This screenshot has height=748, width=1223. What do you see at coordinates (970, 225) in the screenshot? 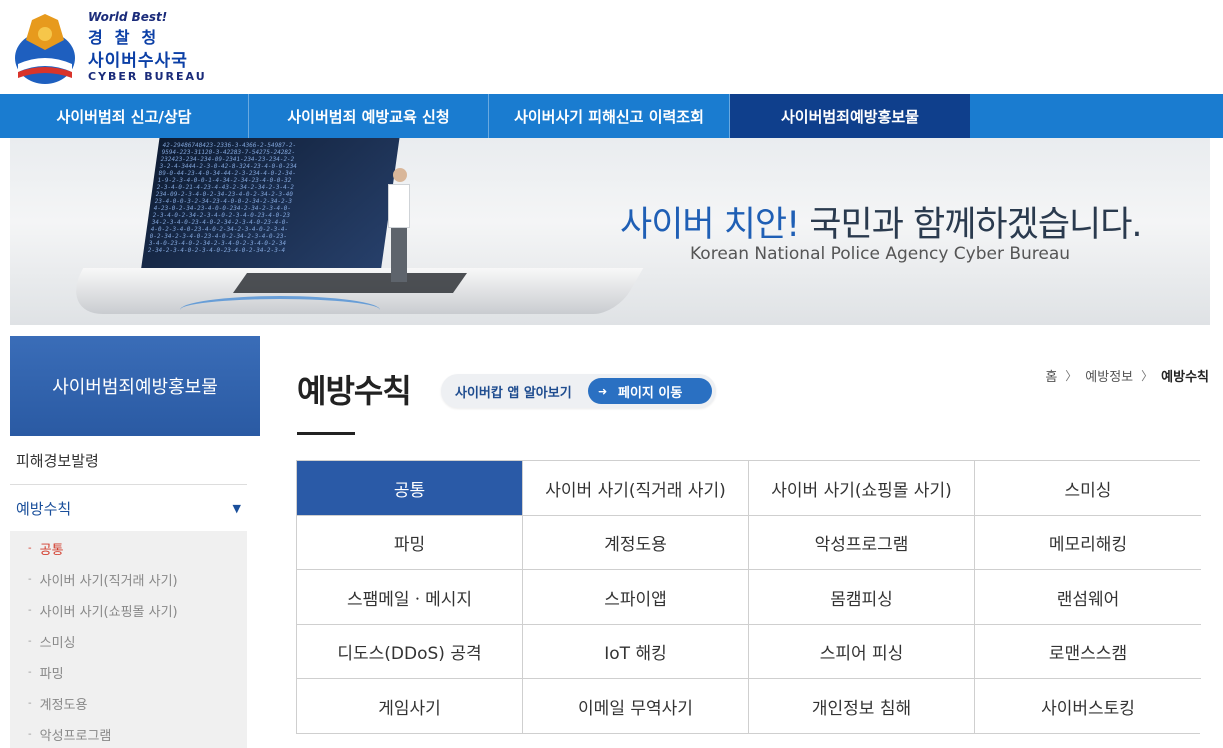
I see `banner-title-rest: 국민과 함께하겠습니다.` at bounding box center [970, 225].